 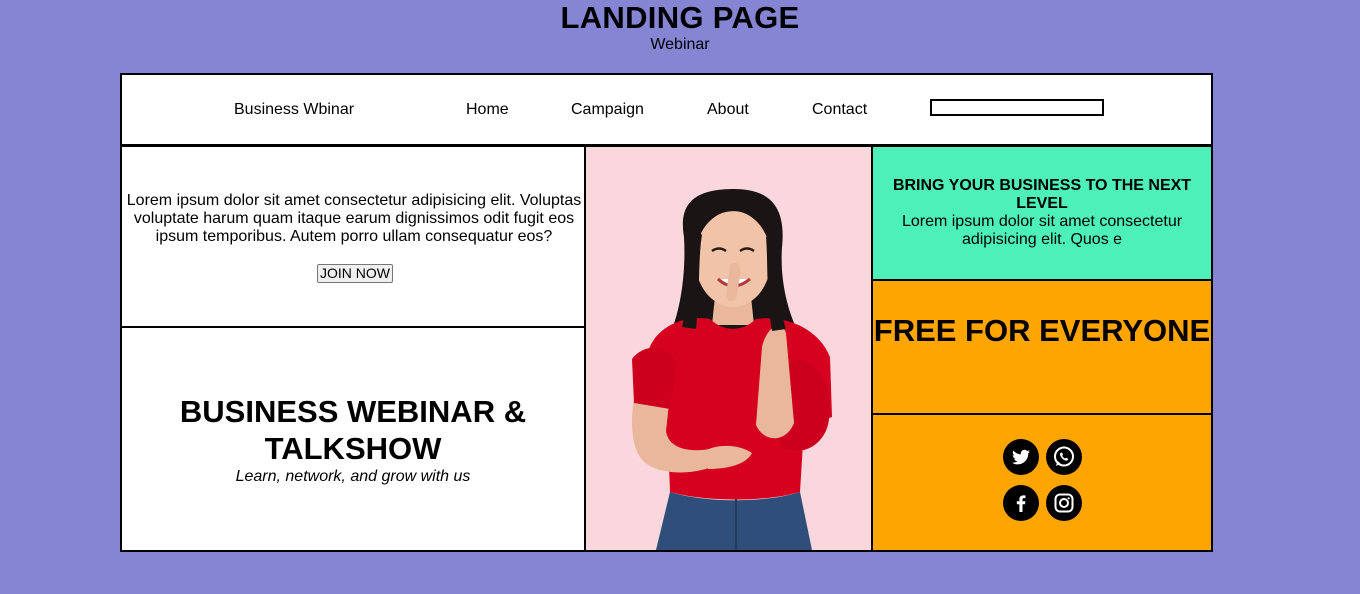 What do you see at coordinates (680, 17) in the screenshot?
I see `page-title: LANDING PAGE` at bounding box center [680, 17].